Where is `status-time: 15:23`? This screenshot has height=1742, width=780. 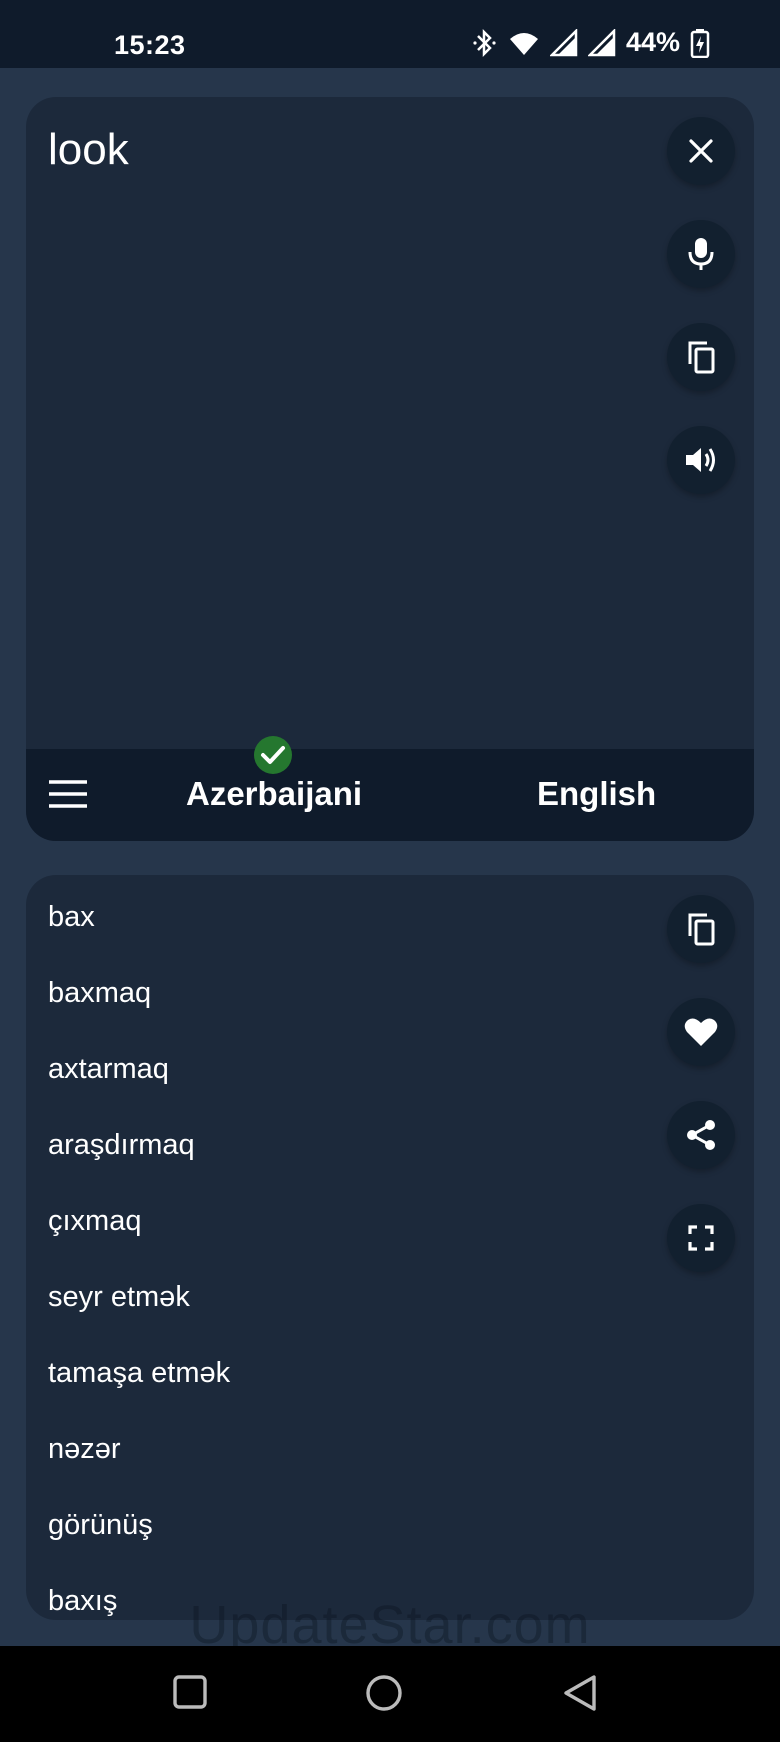 status-time: 15:23 is located at coordinates (150, 45).